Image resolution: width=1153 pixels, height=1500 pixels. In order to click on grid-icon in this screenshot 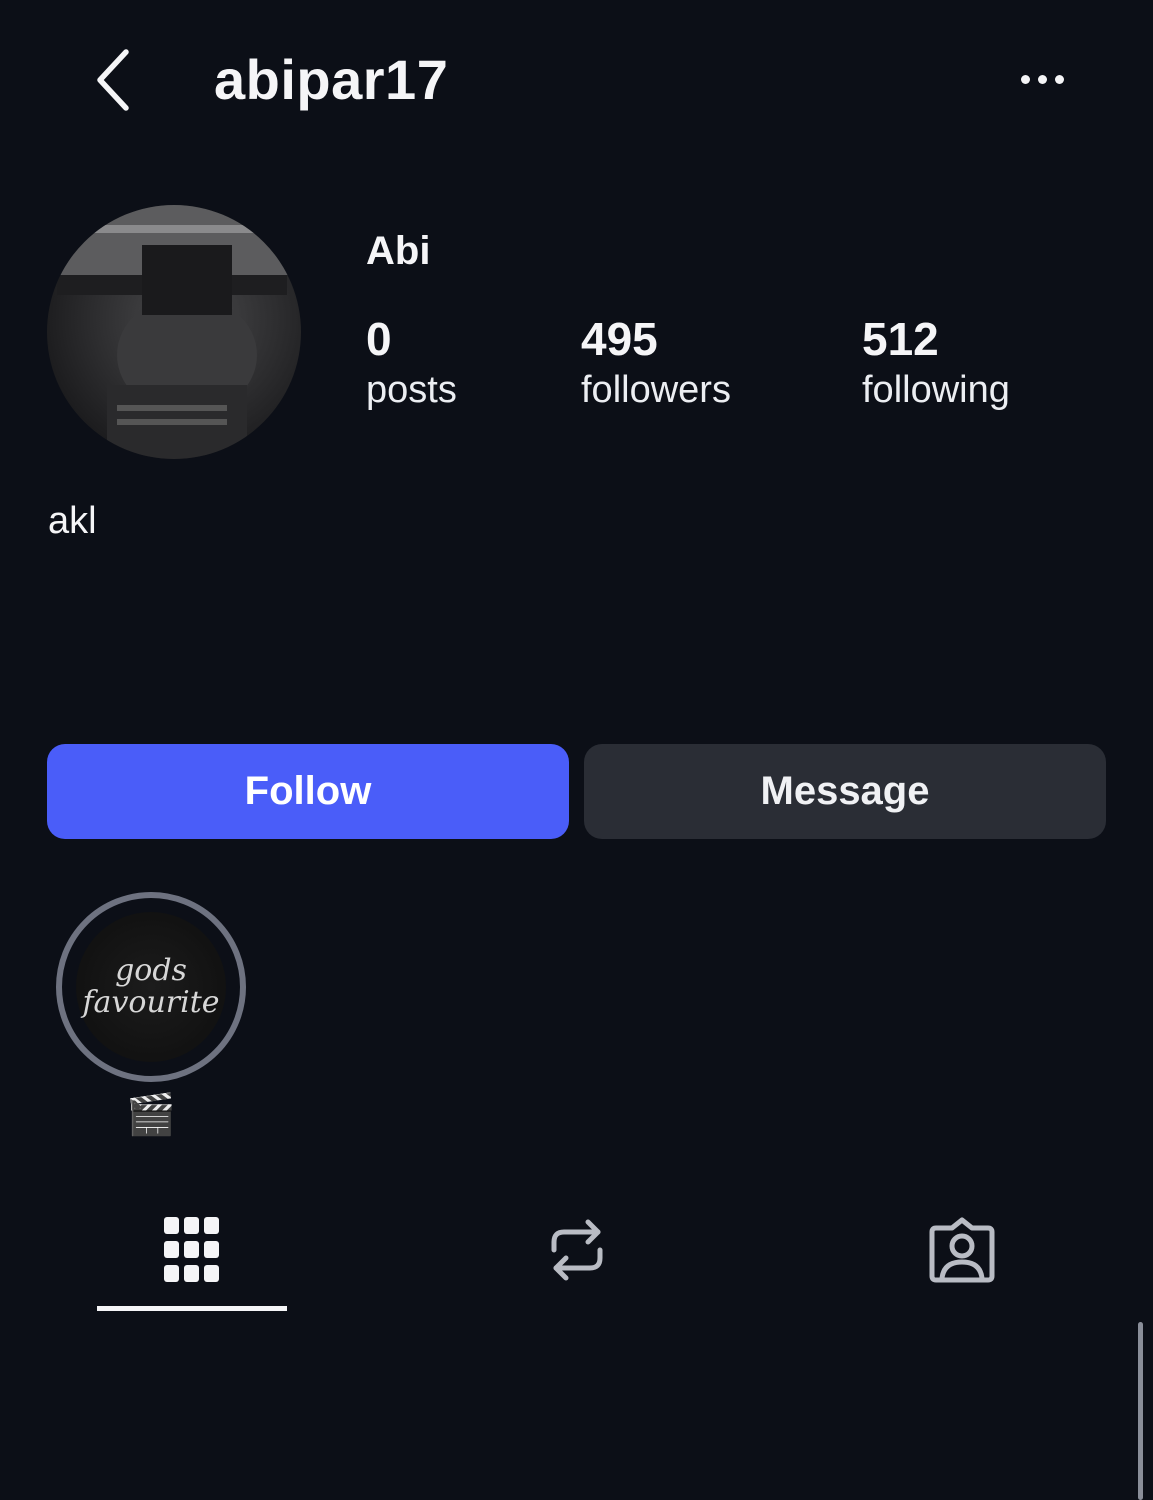, I will do `click(191, 1249)`.